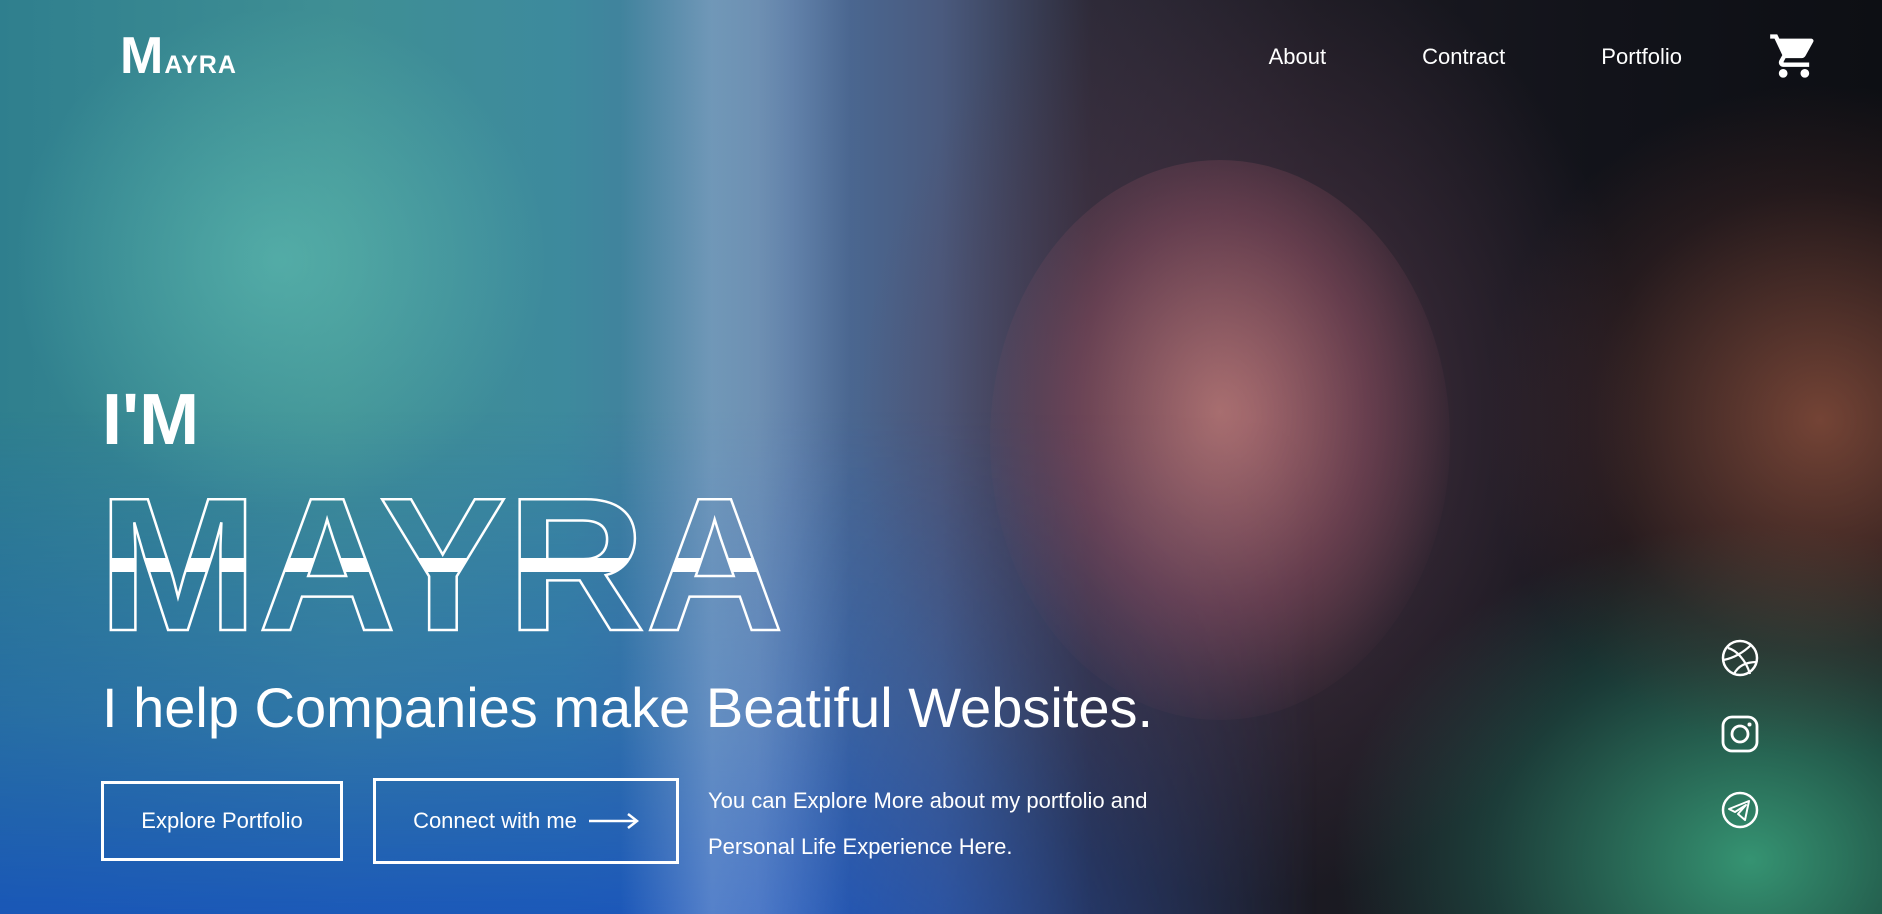  What do you see at coordinates (495, 820) in the screenshot?
I see `connect-label: Connect with me` at bounding box center [495, 820].